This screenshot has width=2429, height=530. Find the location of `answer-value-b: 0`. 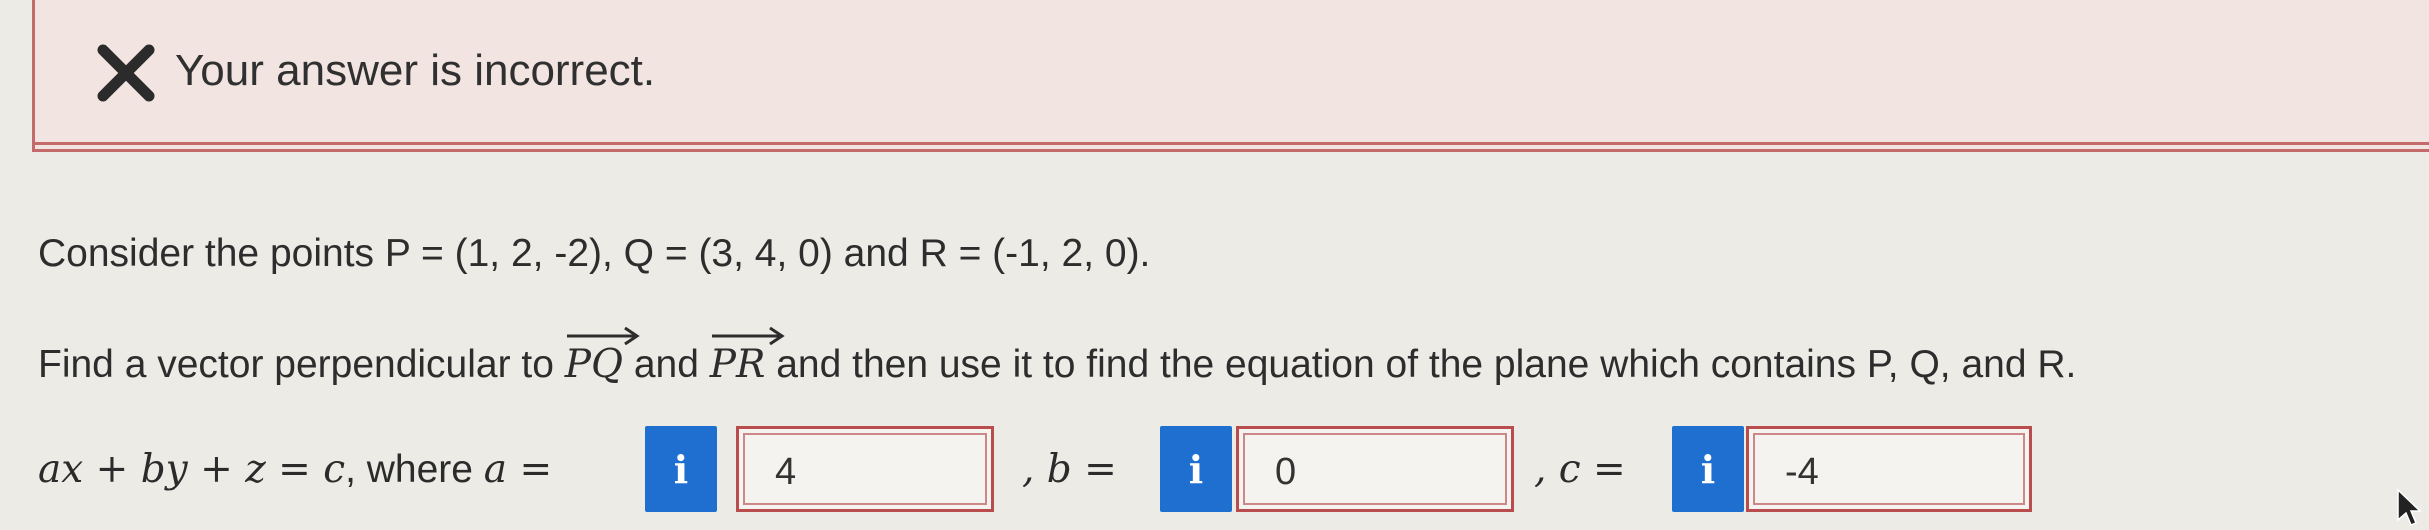

answer-value-b: 0 is located at coordinates (1286, 472).